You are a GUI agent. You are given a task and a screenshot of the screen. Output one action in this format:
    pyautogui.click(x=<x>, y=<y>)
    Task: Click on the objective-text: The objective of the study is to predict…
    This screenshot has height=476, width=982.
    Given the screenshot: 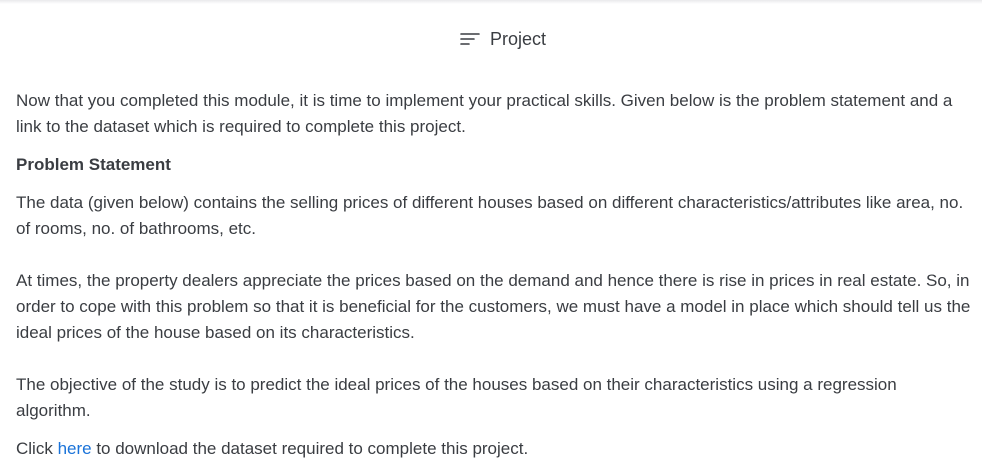 What is the action you would take?
    pyautogui.click(x=456, y=397)
    